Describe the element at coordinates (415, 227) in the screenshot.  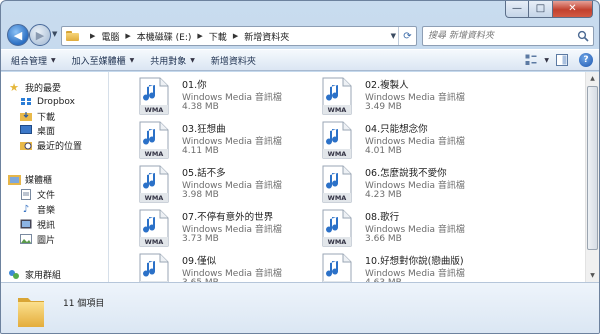
I see `file-item: WMA 08.歌行 Windows Media 音訊檔 3.66 MB` at that location.